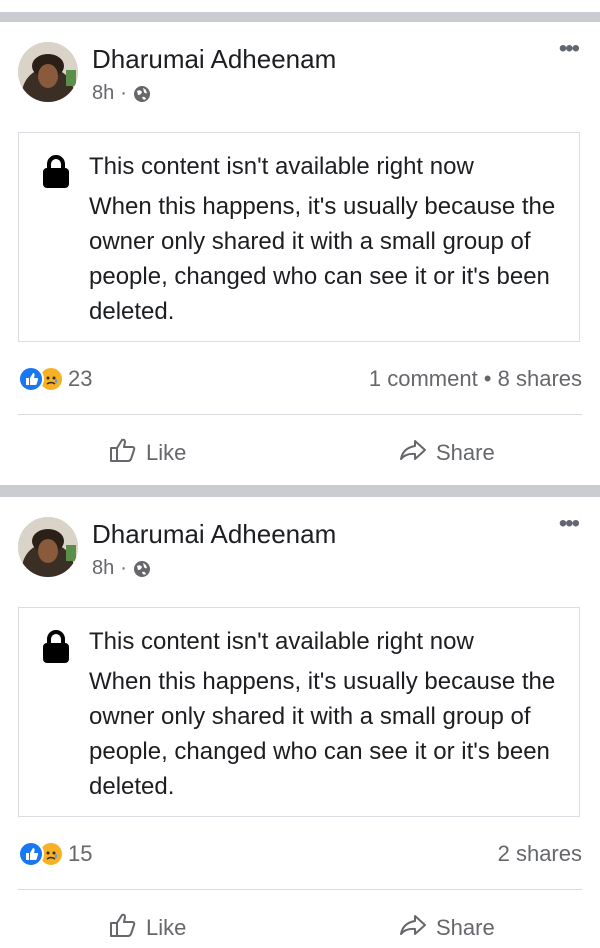 The image size is (600, 948). I want to click on post-stats: 23 1 comment • 8 shares, so click(300, 378).